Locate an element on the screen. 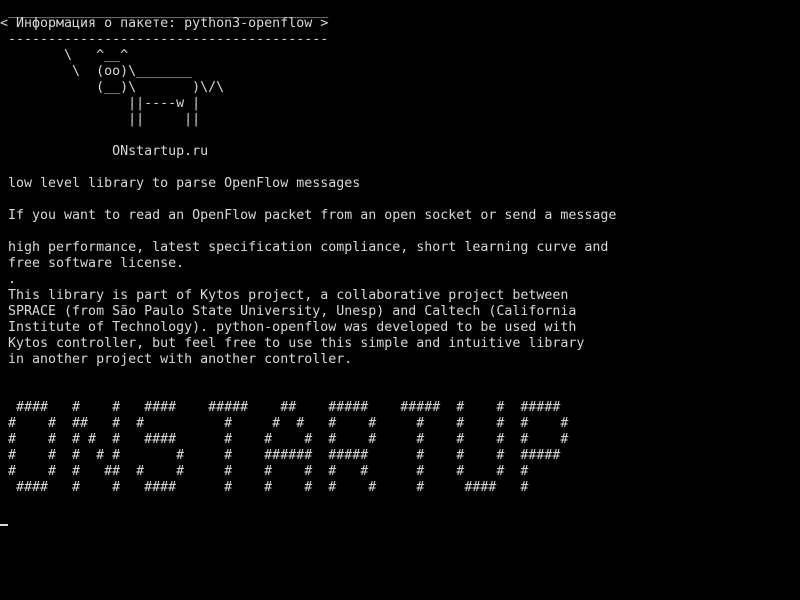 This screenshot has width=800, height=600. cow-art-line: (__)\ )\/\ is located at coordinates (112, 87).